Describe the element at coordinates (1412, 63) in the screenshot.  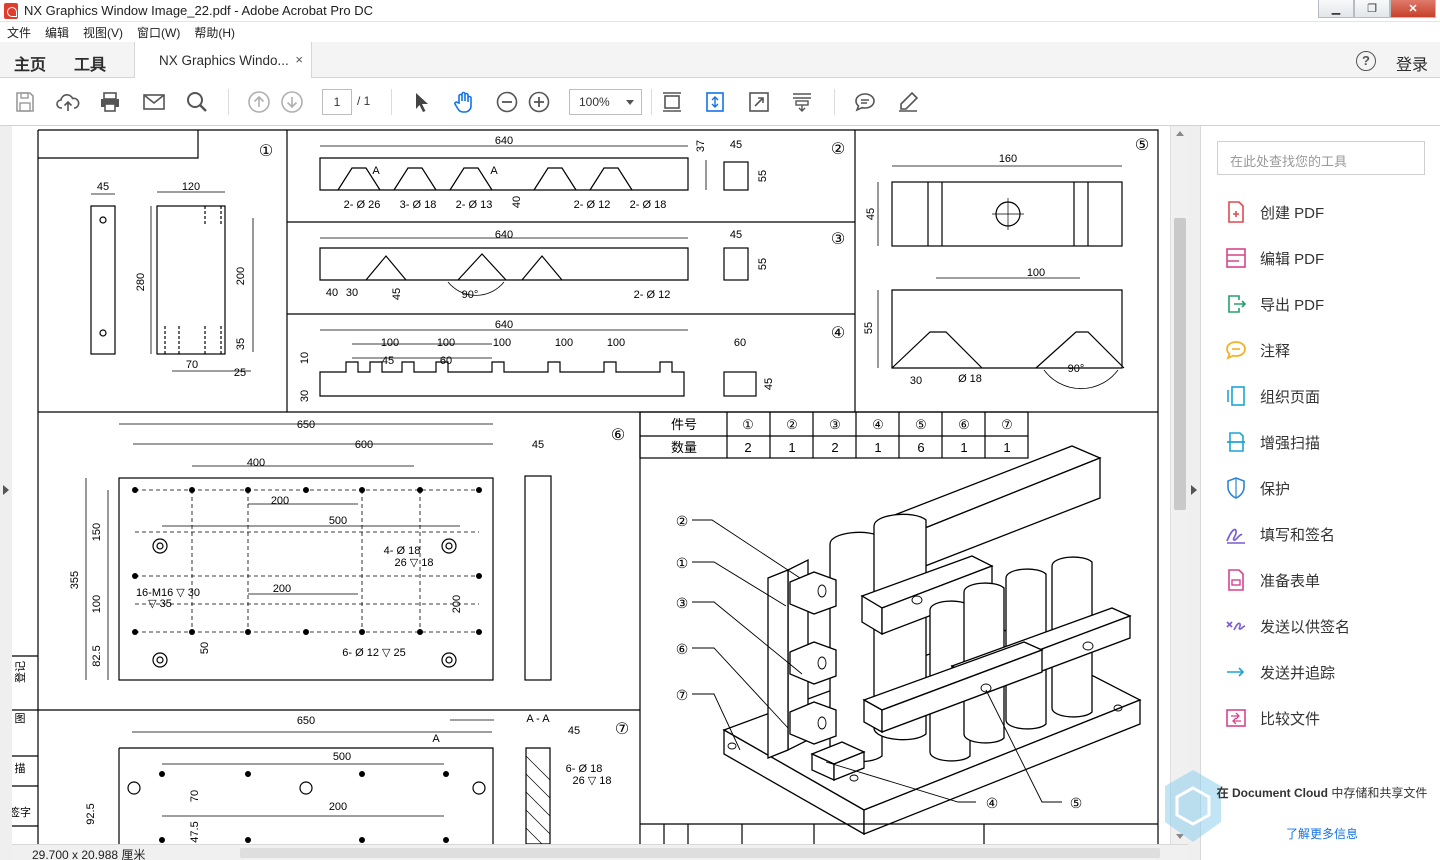
I see `login-button: 登录` at that location.